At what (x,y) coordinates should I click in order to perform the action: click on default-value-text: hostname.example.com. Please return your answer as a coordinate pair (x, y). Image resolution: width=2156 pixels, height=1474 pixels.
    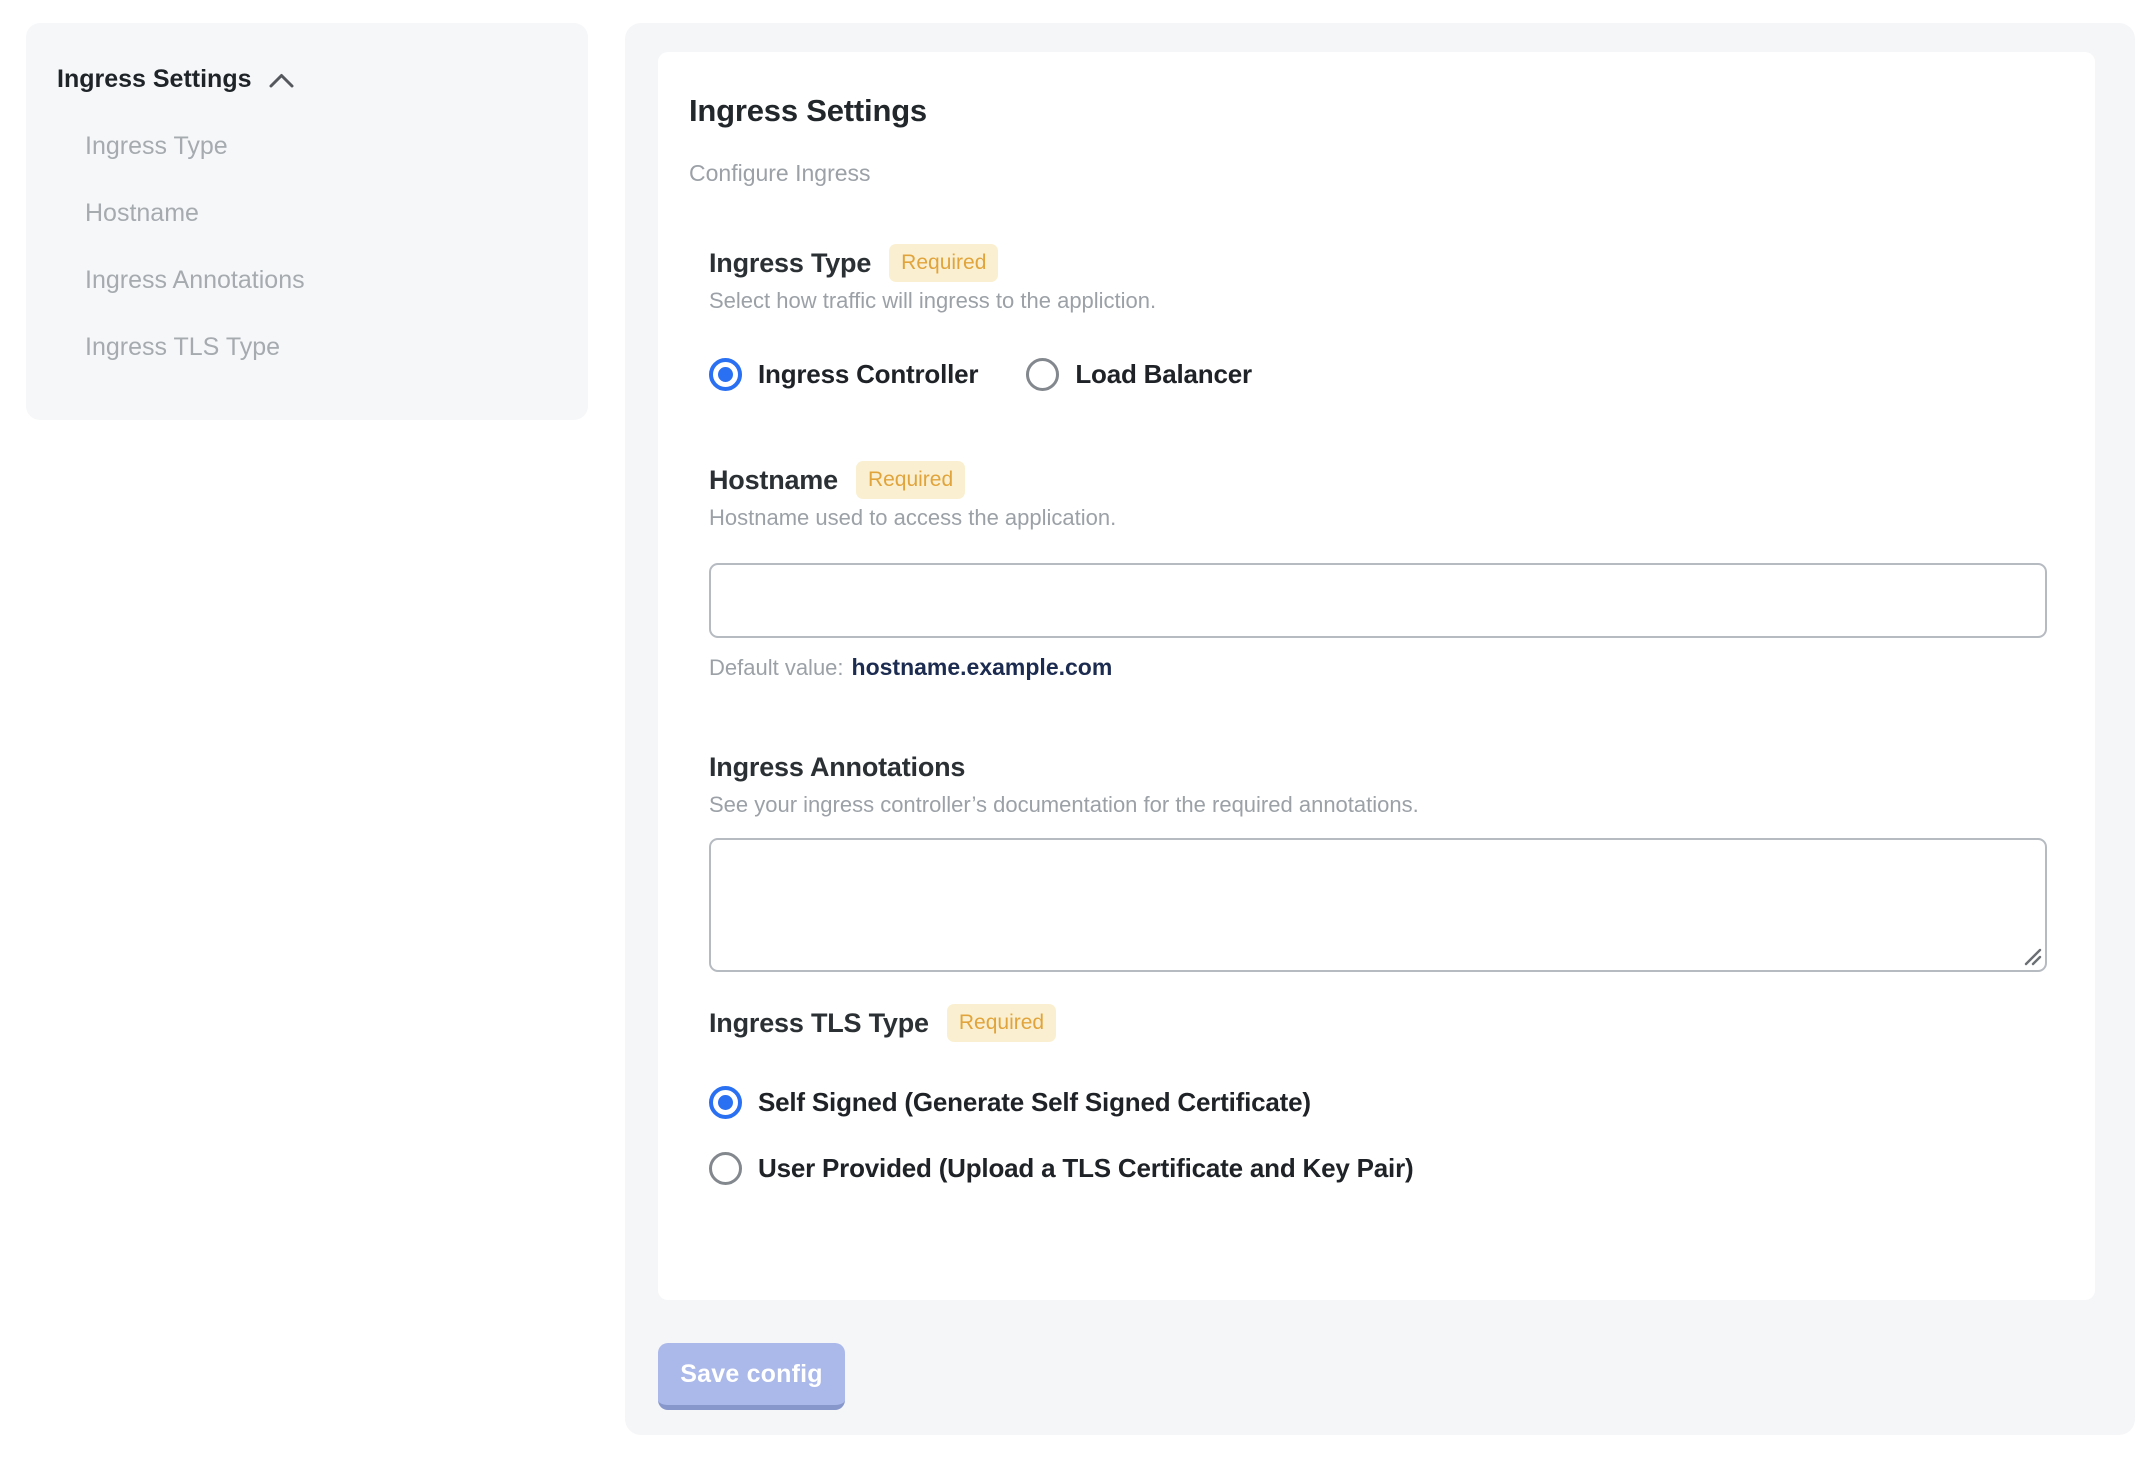
    Looking at the image, I should click on (982, 667).